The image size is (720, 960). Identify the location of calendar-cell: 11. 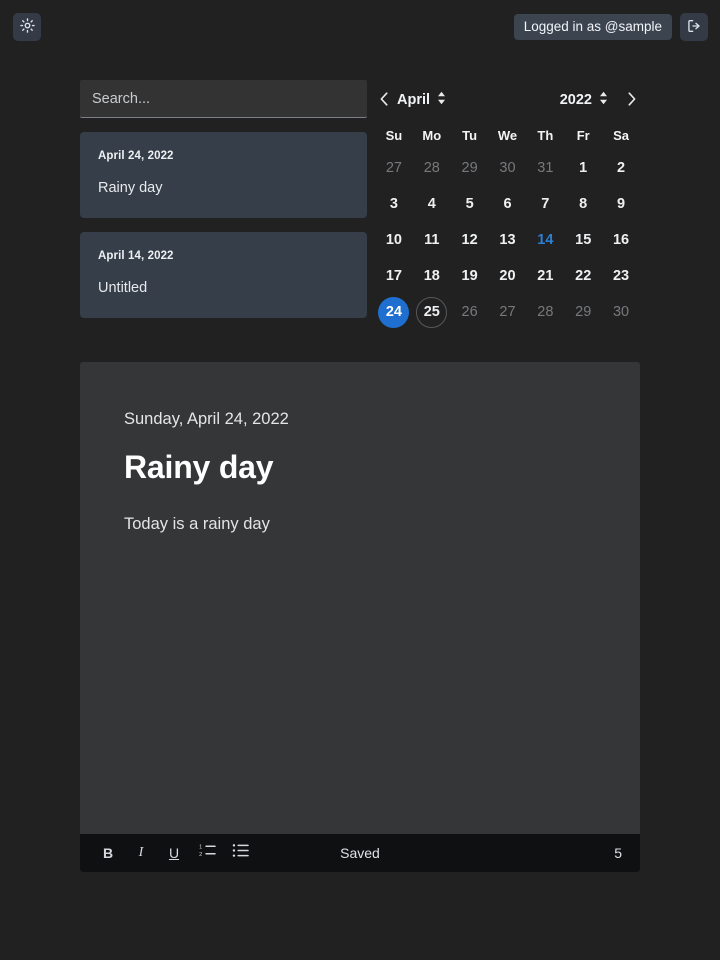
(432, 240).